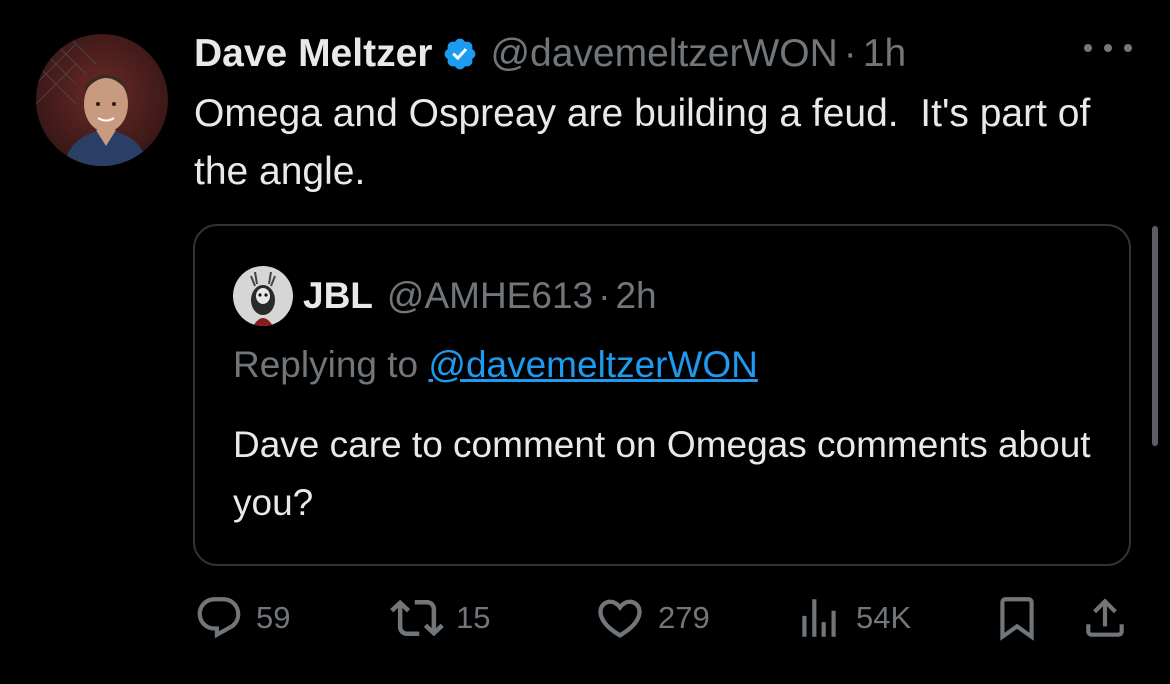 The image size is (1170, 684). I want to click on bookmark-icon, so click(1017, 618).